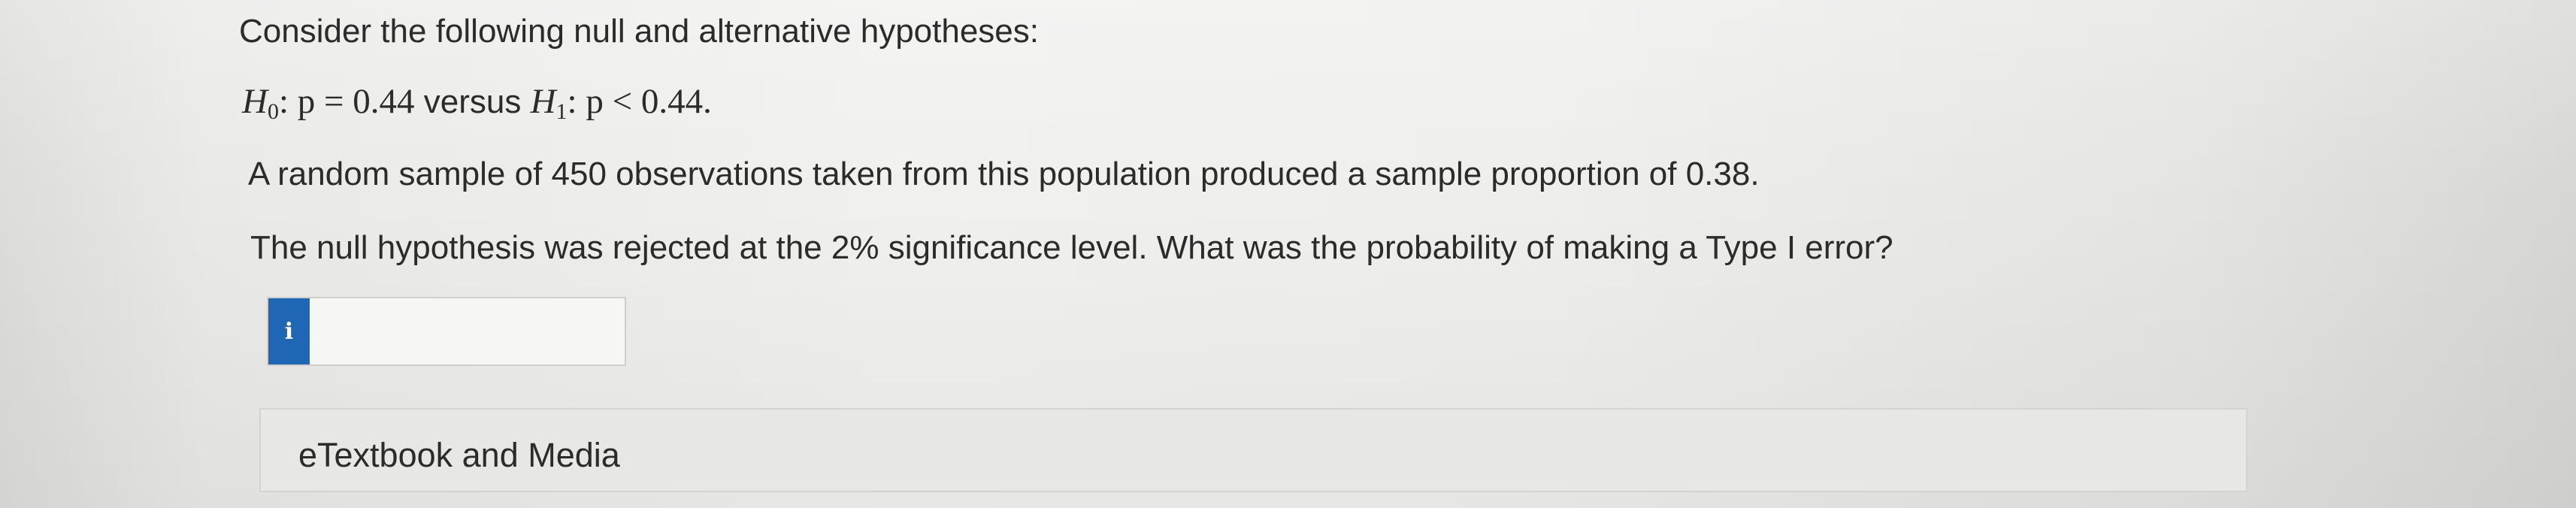 This screenshot has width=2576, height=508. I want to click on etextbook-and-media-button: eTextbook and Media, so click(1253, 450).